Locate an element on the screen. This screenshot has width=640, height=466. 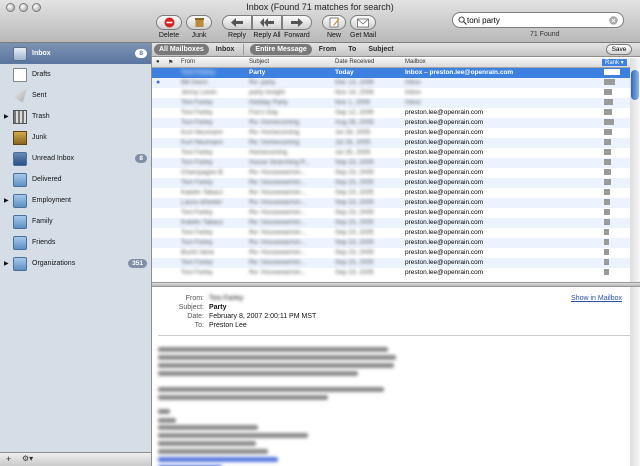
message-list-scrollbar is located at coordinates (635, 170).